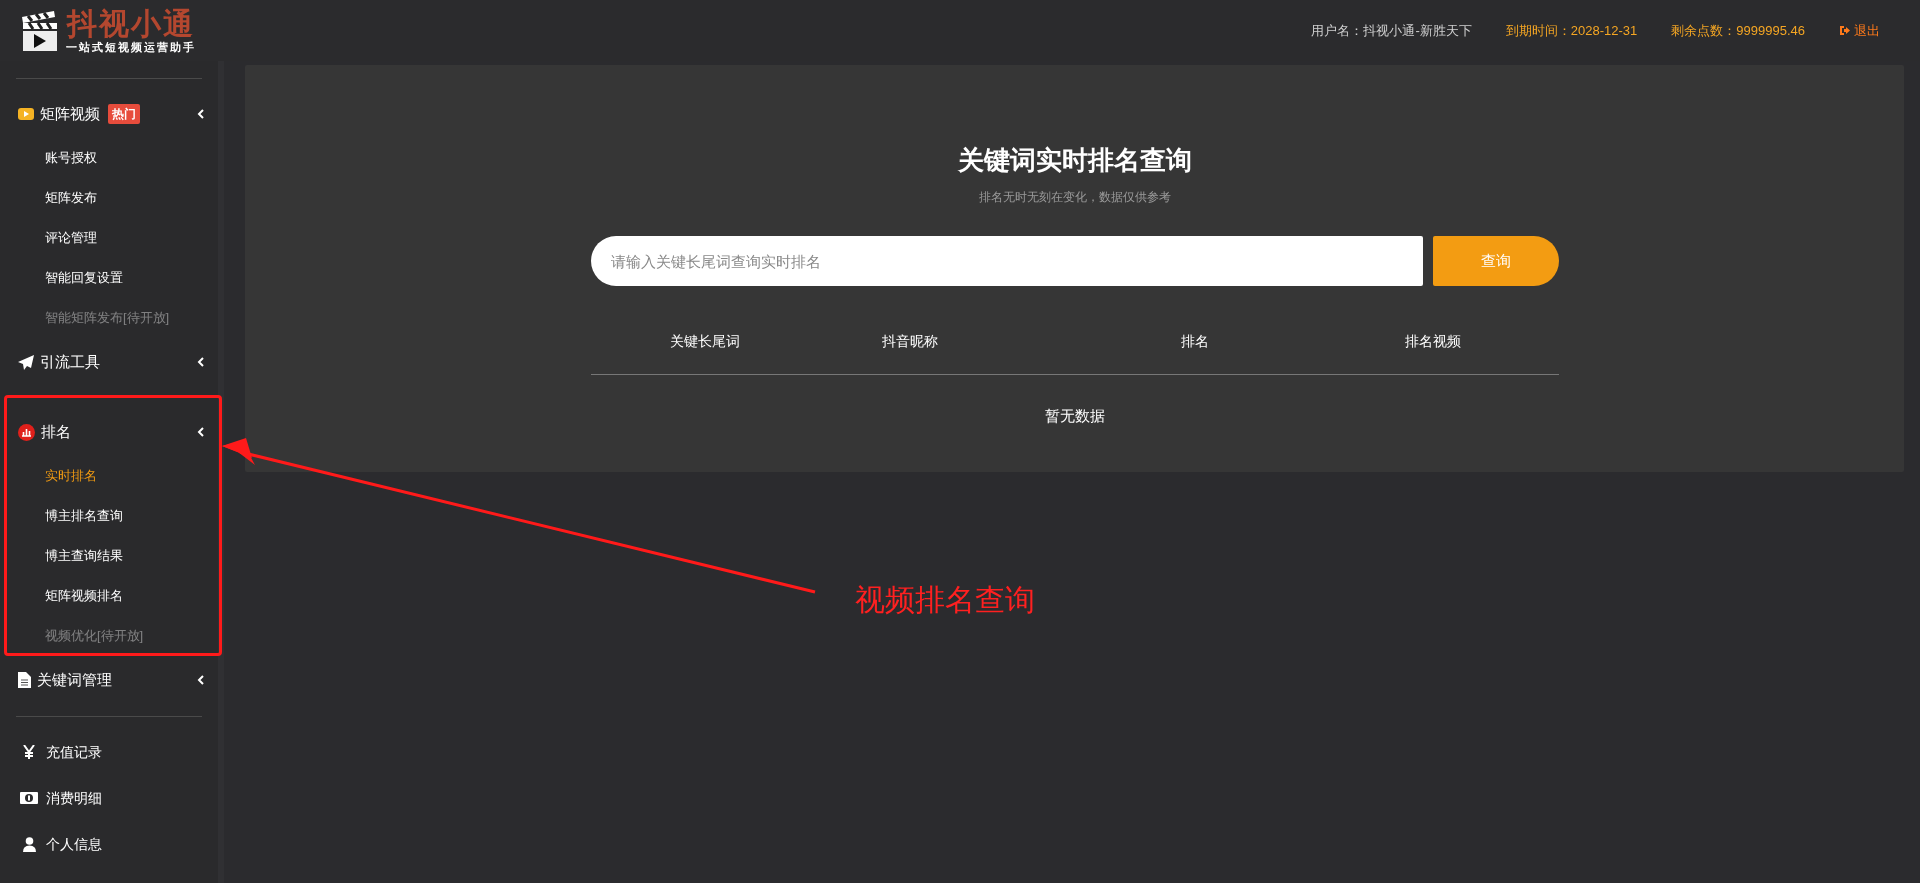  What do you see at coordinates (1738, 30) in the screenshot?
I see `points-text: 剩余点数：9999995.46` at bounding box center [1738, 30].